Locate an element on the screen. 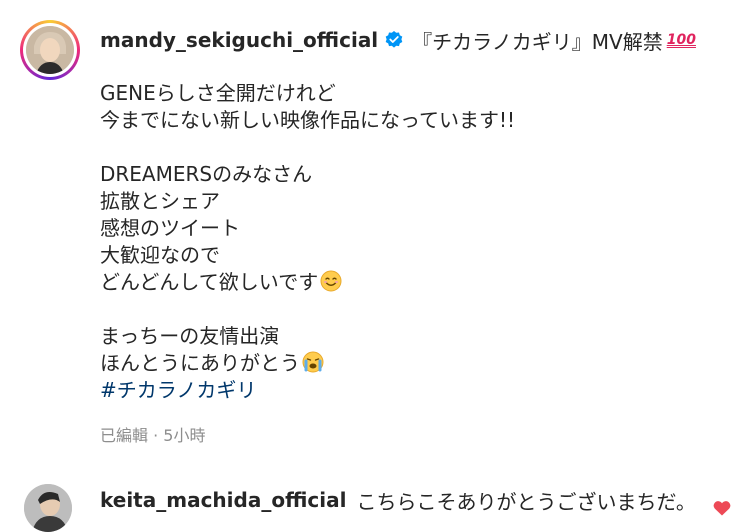 The height and width of the screenshot is (532, 749). caption-line: DREAMERSのみなさん is located at coordinates (206, 174).